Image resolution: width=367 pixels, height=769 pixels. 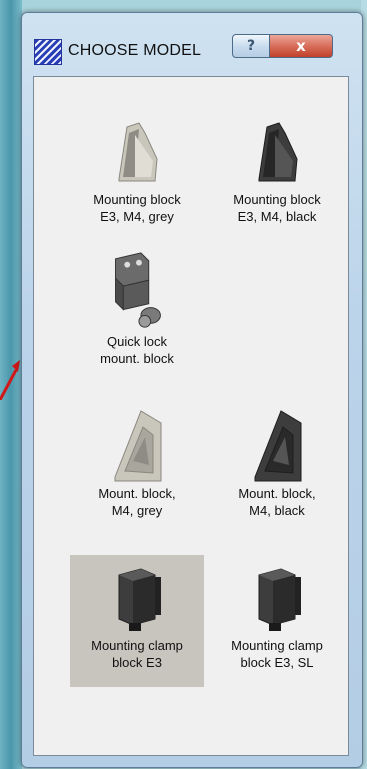 I want to click on model-item-mounting-clamp-block-e3-sl: Mounting clamp block E3, SL, so click(x=277, y=621).